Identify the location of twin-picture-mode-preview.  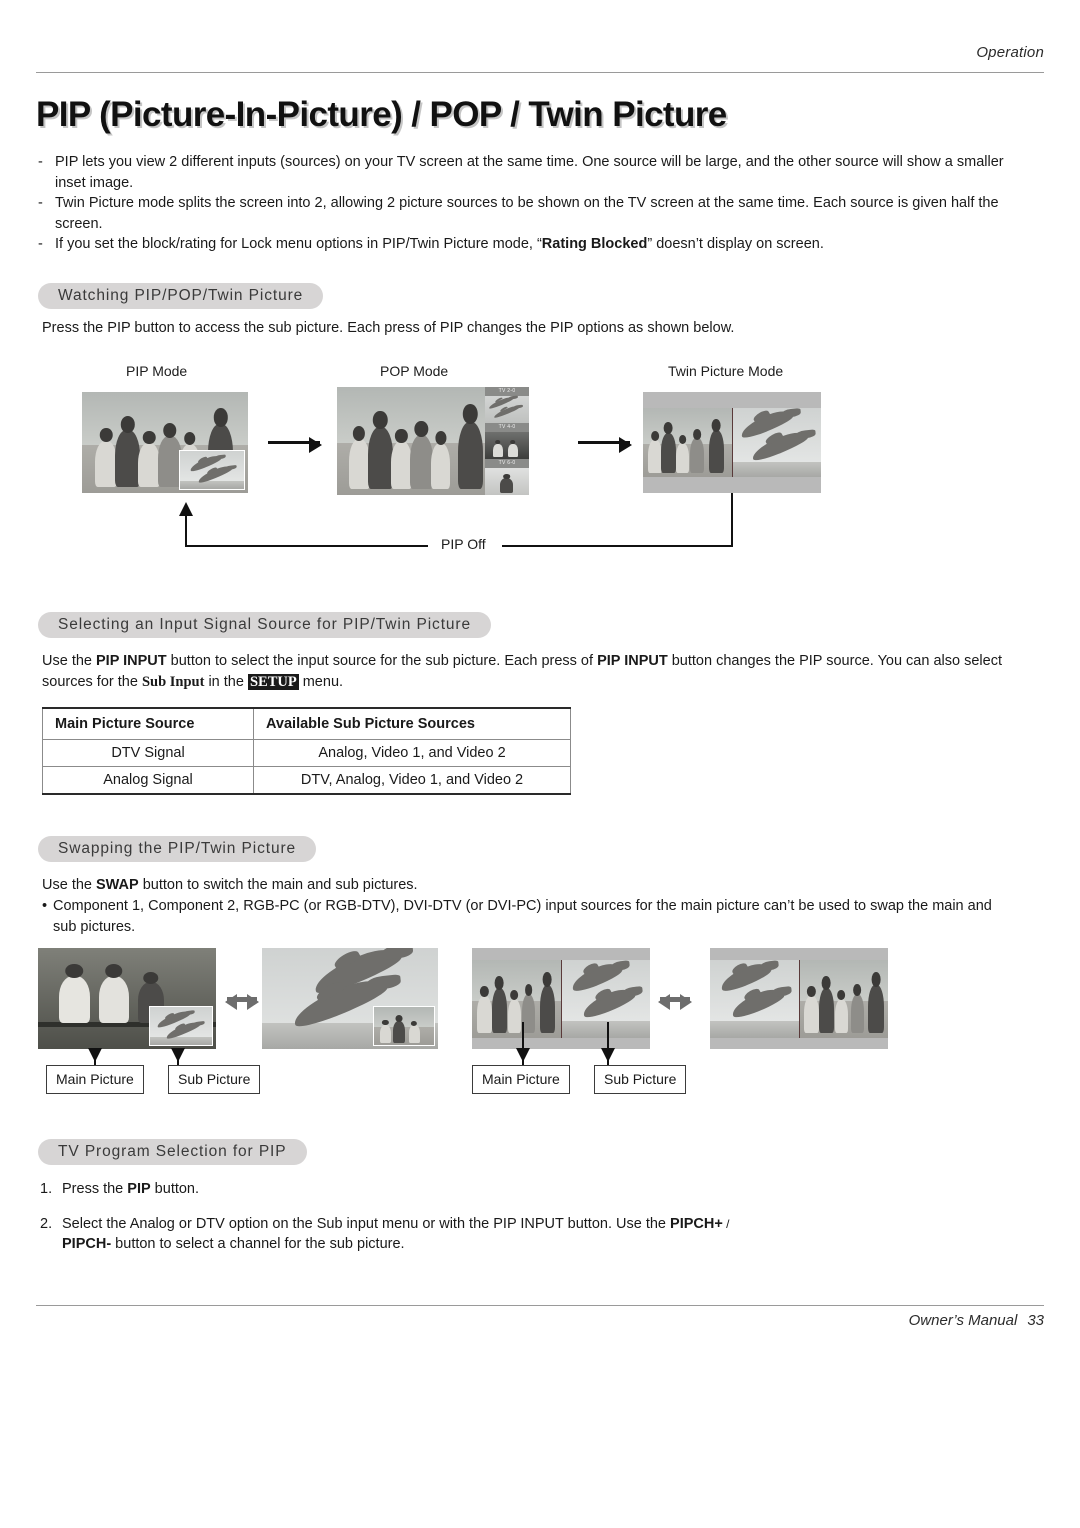
(732, 442).